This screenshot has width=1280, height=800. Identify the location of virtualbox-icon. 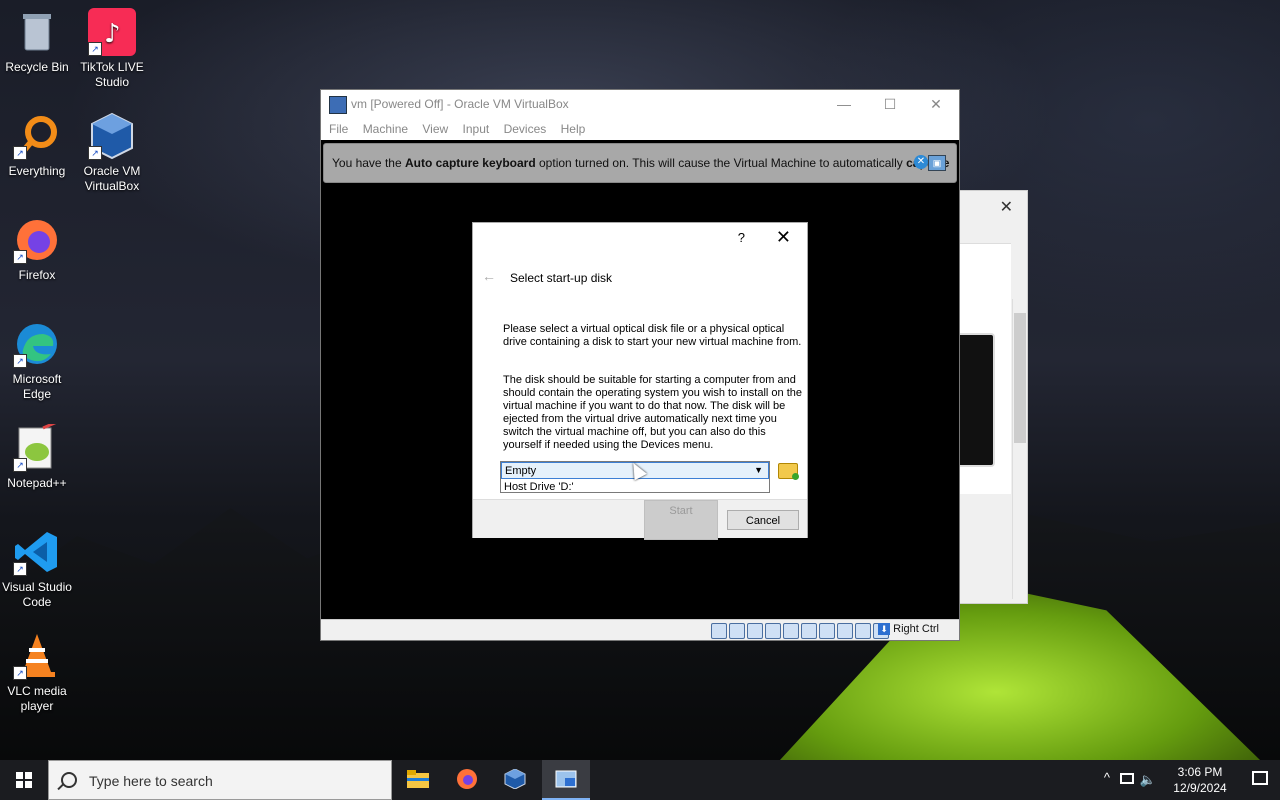
(515, 779).